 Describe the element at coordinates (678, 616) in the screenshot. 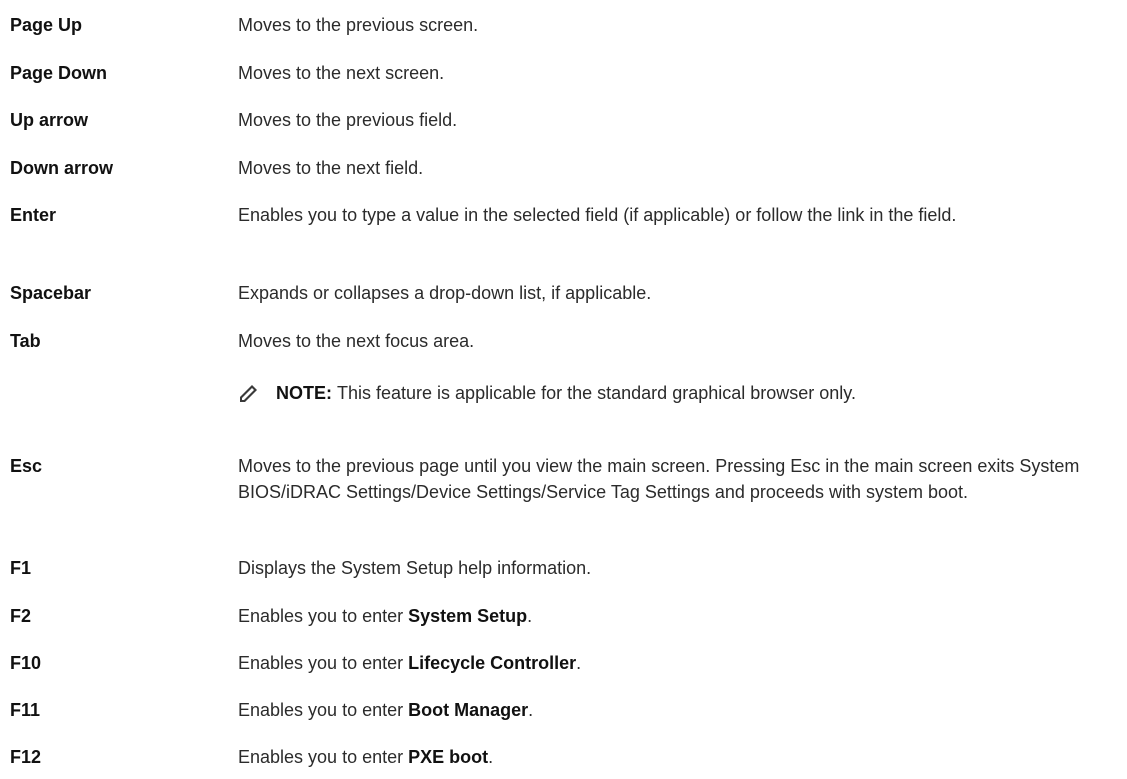

I see `key-description: Enables you to enter System Setup.` at that location.